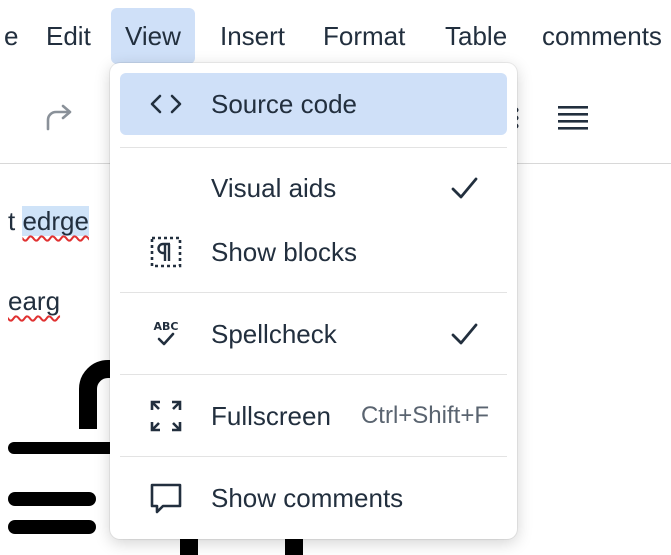 Image resolution: width=671 pixels, height=555 pixels. What do you see at coordinates (364, 36) in the screenshot?
I see `menu-format: Format` at bounding box center [364, 36].